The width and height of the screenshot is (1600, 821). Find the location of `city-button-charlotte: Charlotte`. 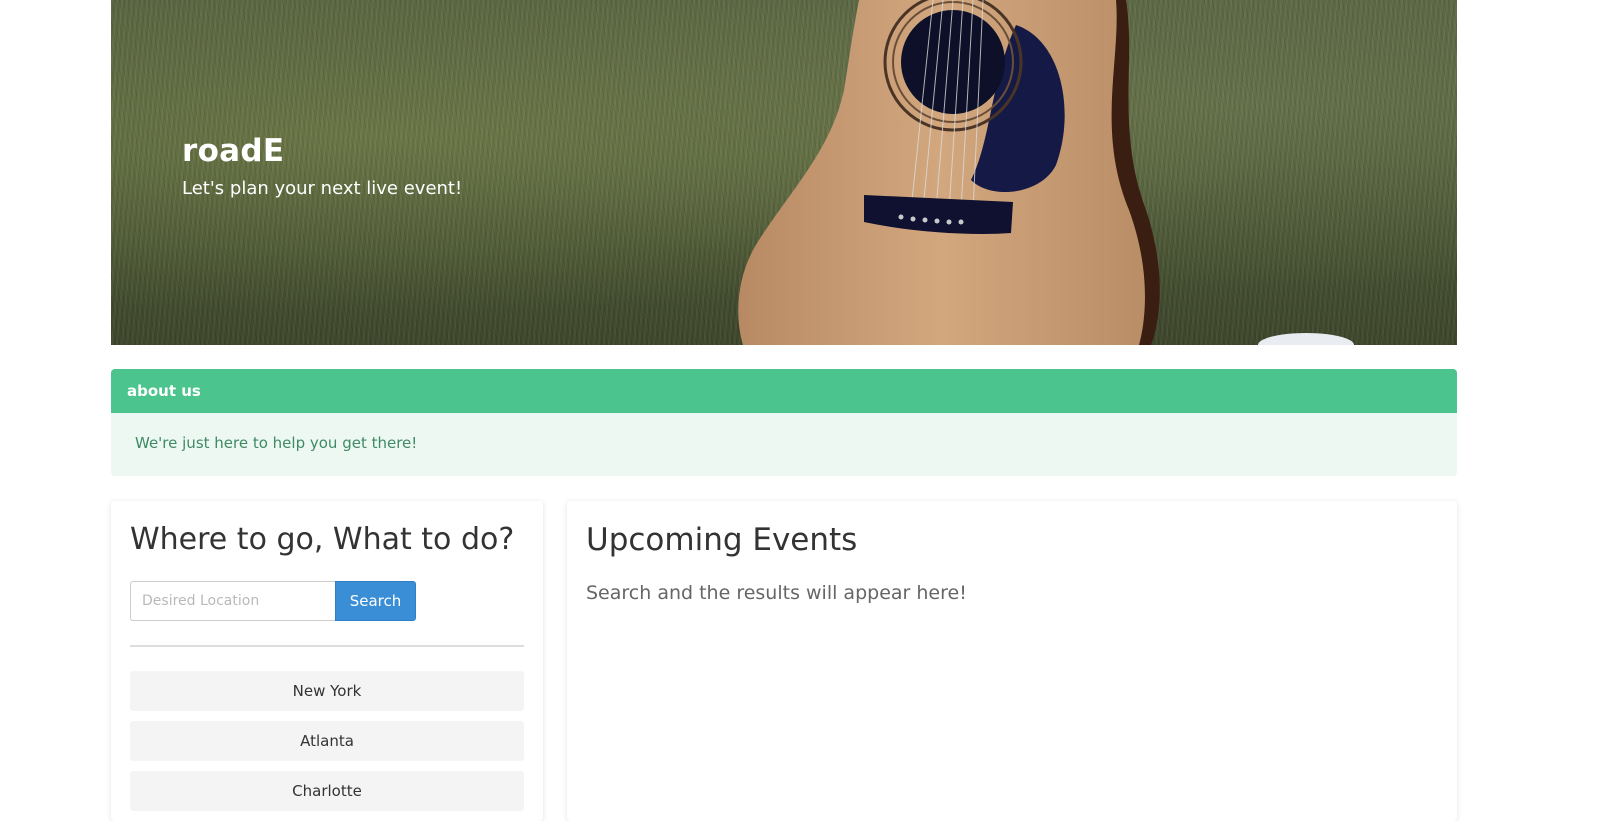

city-button-charlotte: Charlotte is located at coordinates (327, 791).